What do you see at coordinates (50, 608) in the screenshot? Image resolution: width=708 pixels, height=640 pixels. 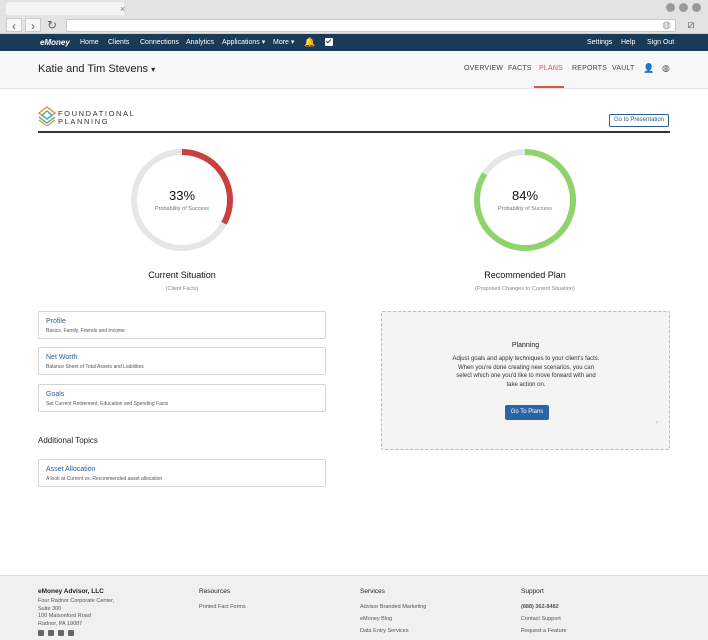 I see `address-line: Suite 300` at bounding box center [50, 608].